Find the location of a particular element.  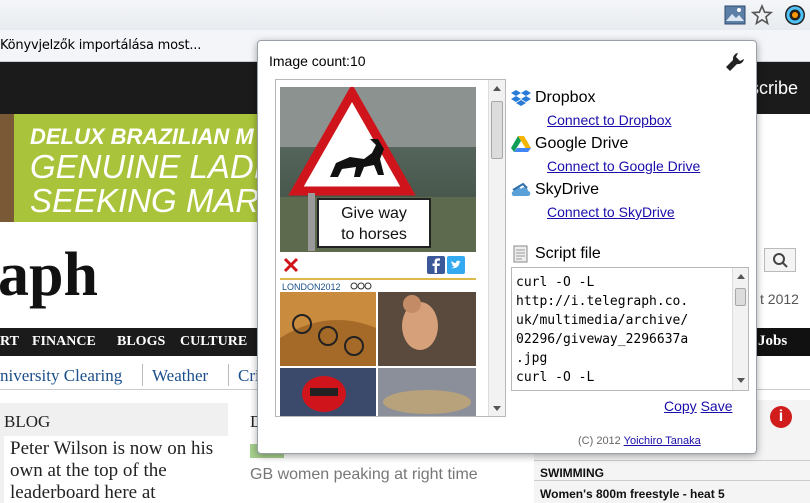

image-thumbnail-olympics: LONDON2012 is located at coordinates (378, 347).